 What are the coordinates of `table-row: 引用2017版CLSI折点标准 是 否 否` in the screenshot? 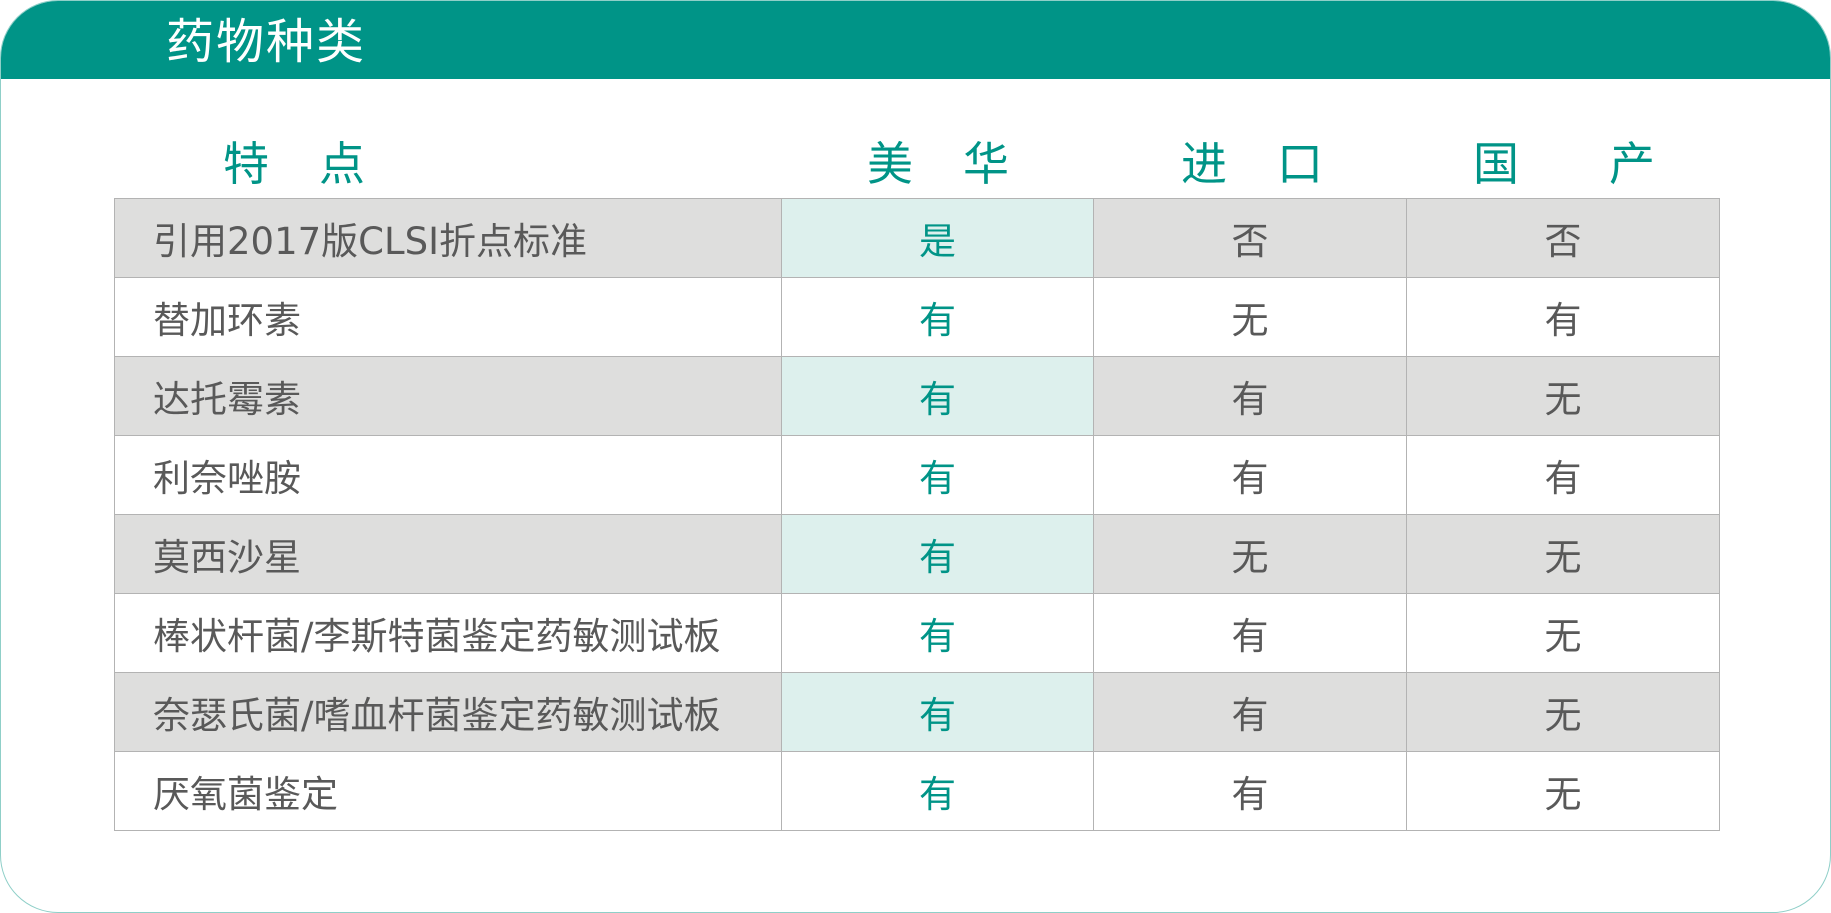 It's located at (917, 238).